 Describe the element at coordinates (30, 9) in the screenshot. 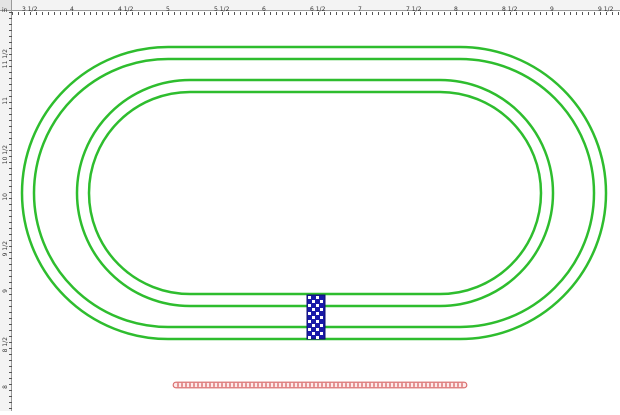

I see `ruler-top-label: 3 1/2` at that location.